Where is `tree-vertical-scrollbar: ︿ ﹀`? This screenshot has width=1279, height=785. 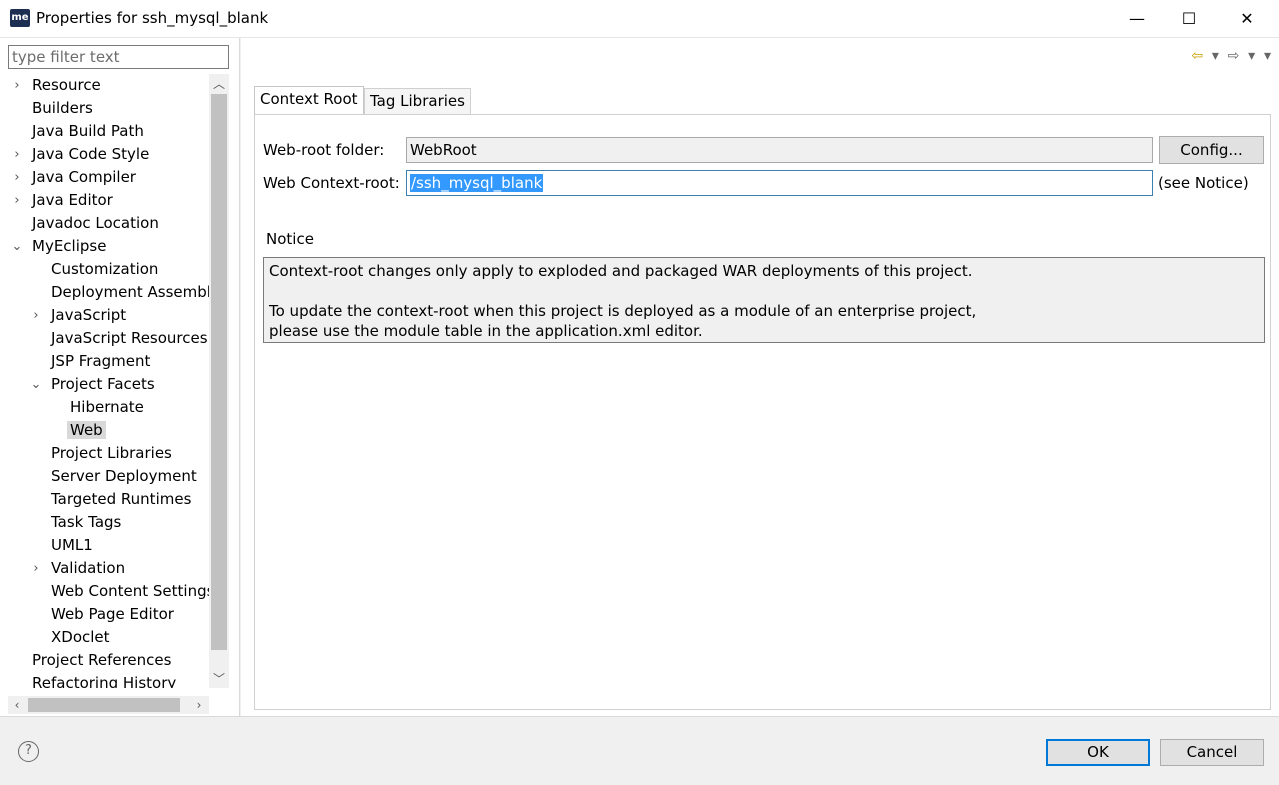
tree-vertical-scrollbar: ︿ ﹀ is located at coordinates (219, 381).